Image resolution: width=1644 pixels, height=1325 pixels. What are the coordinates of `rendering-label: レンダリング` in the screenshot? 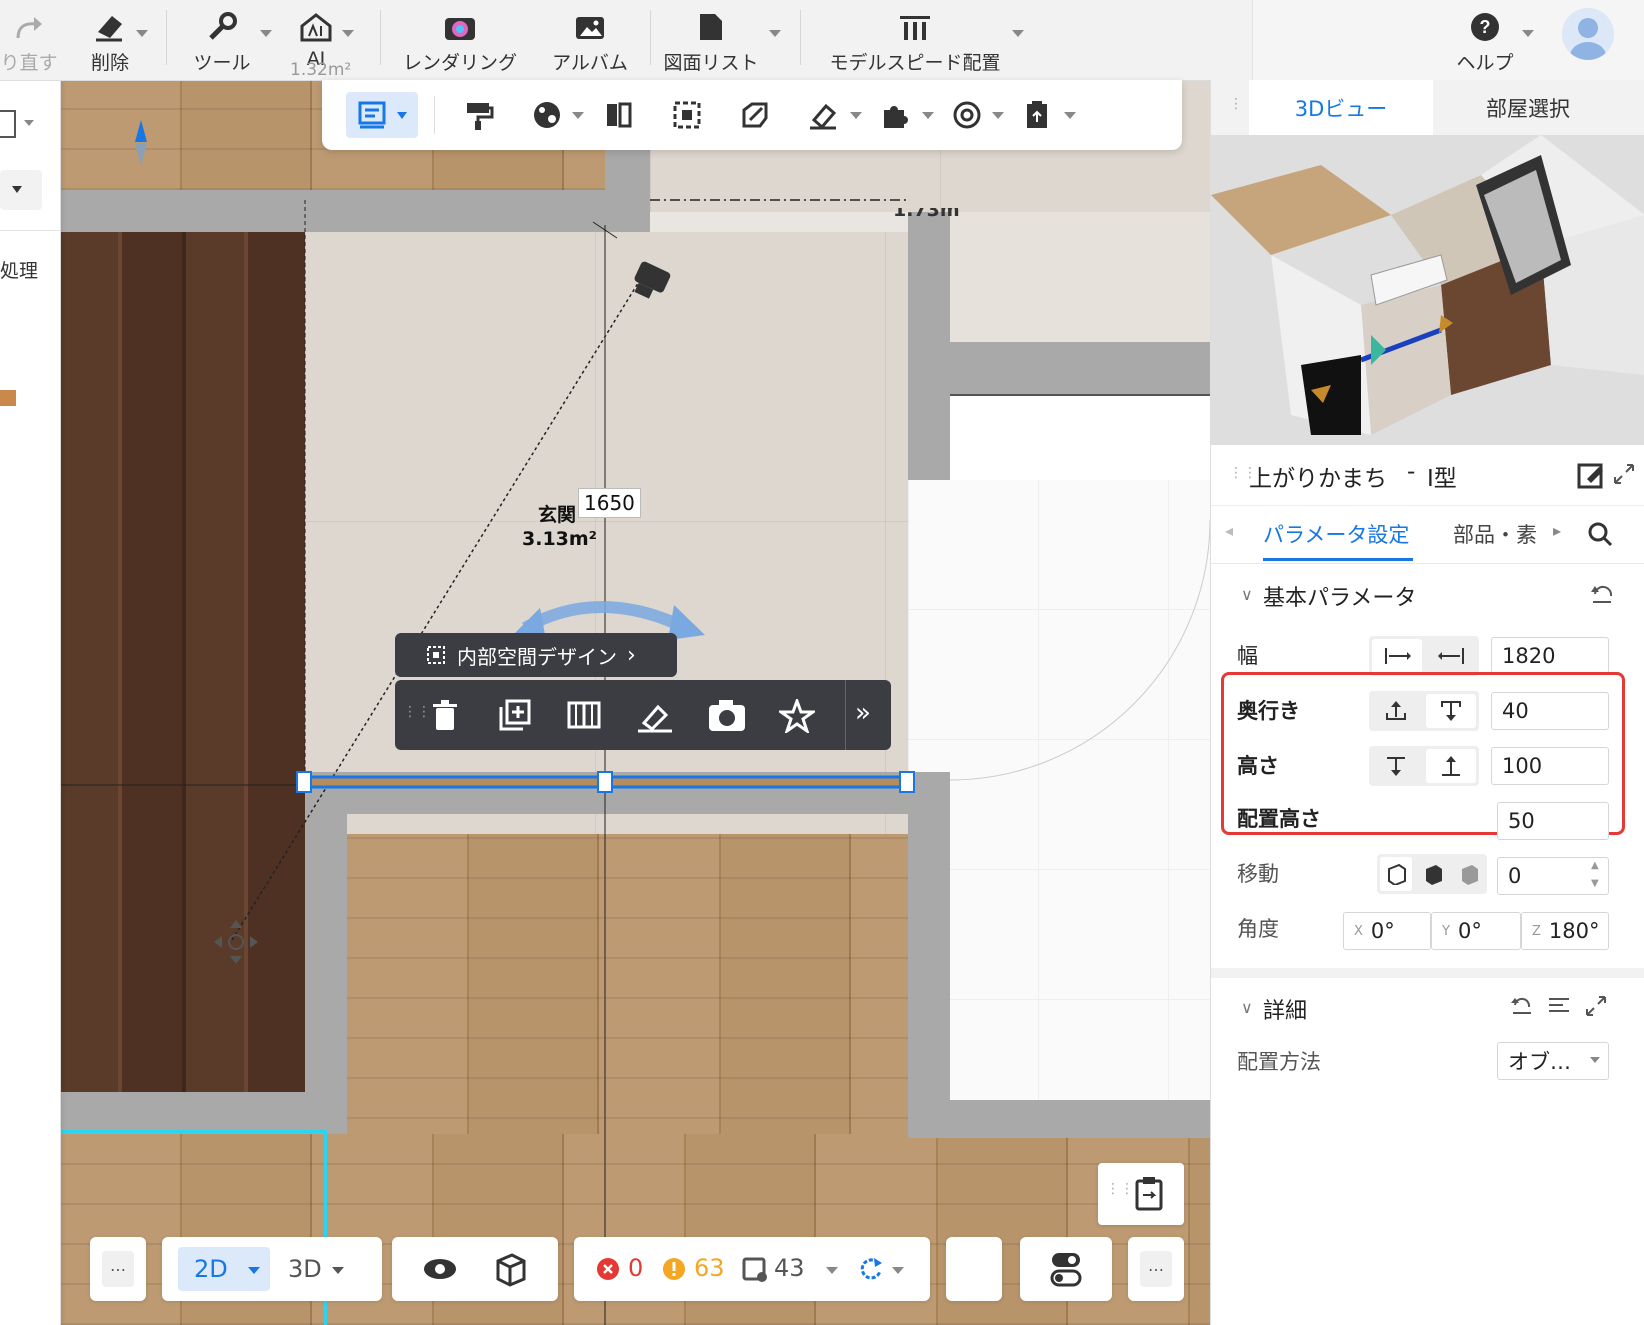 It's located at (459, 63).